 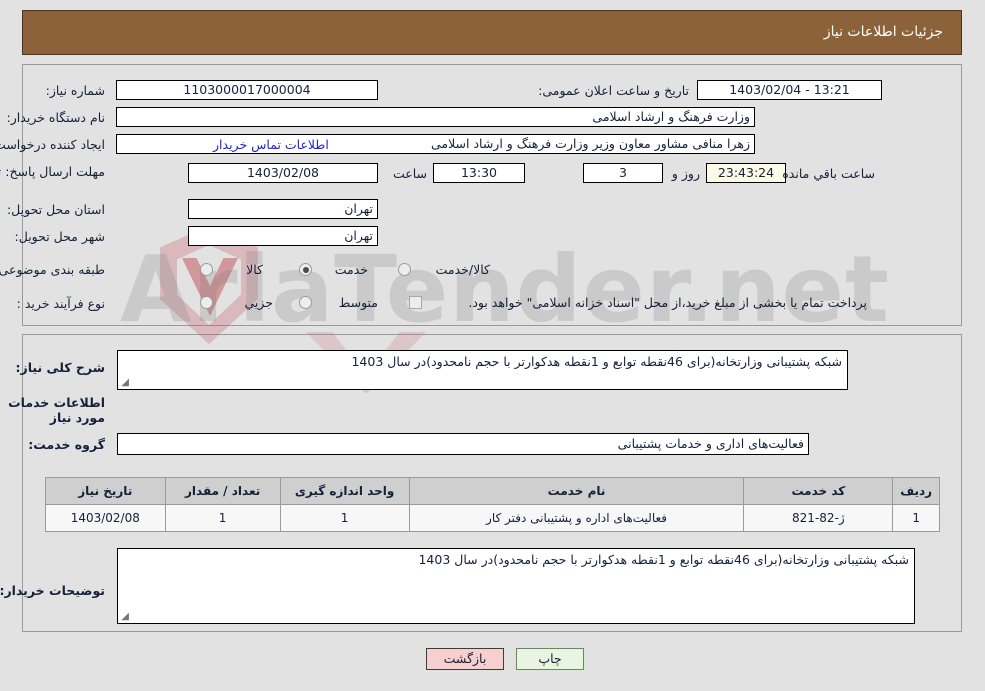 I want to click on radio-process-minor-label: جزیي, so click(x=258, y=302).